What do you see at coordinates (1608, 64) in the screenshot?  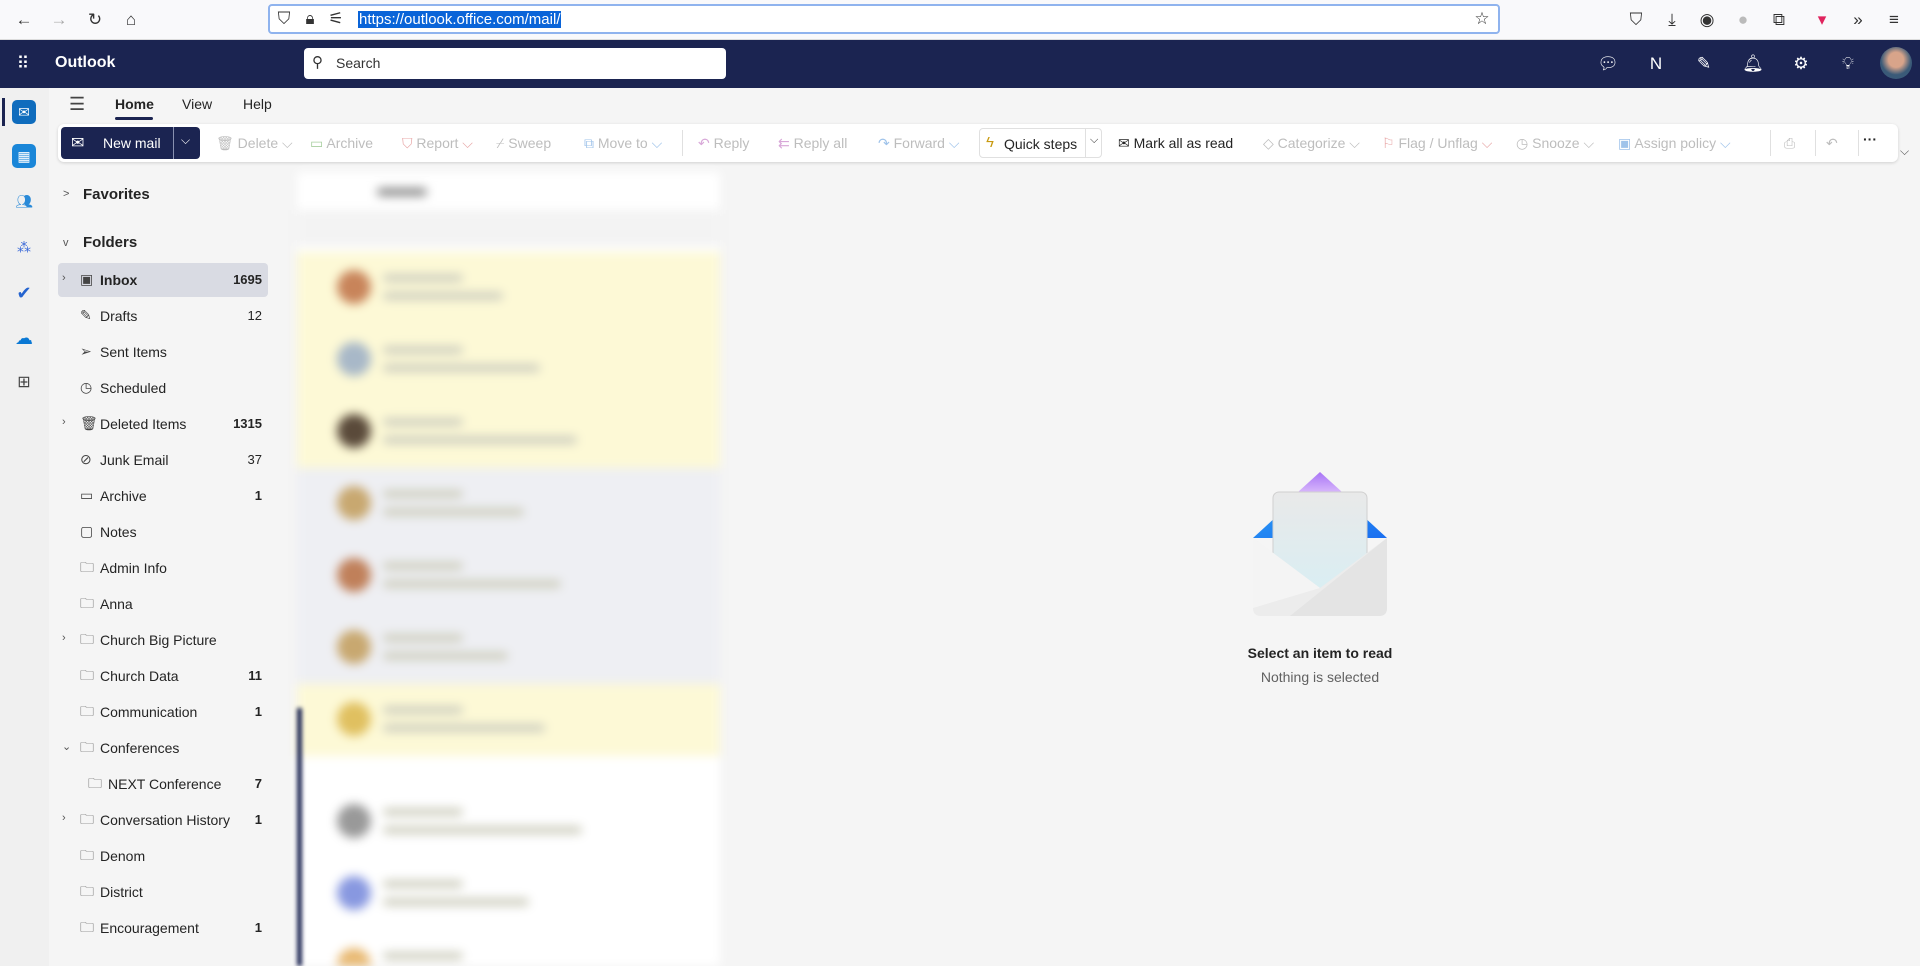 I see `teams-chat-icon: 💬︎` at bounding box center [1608, 64].